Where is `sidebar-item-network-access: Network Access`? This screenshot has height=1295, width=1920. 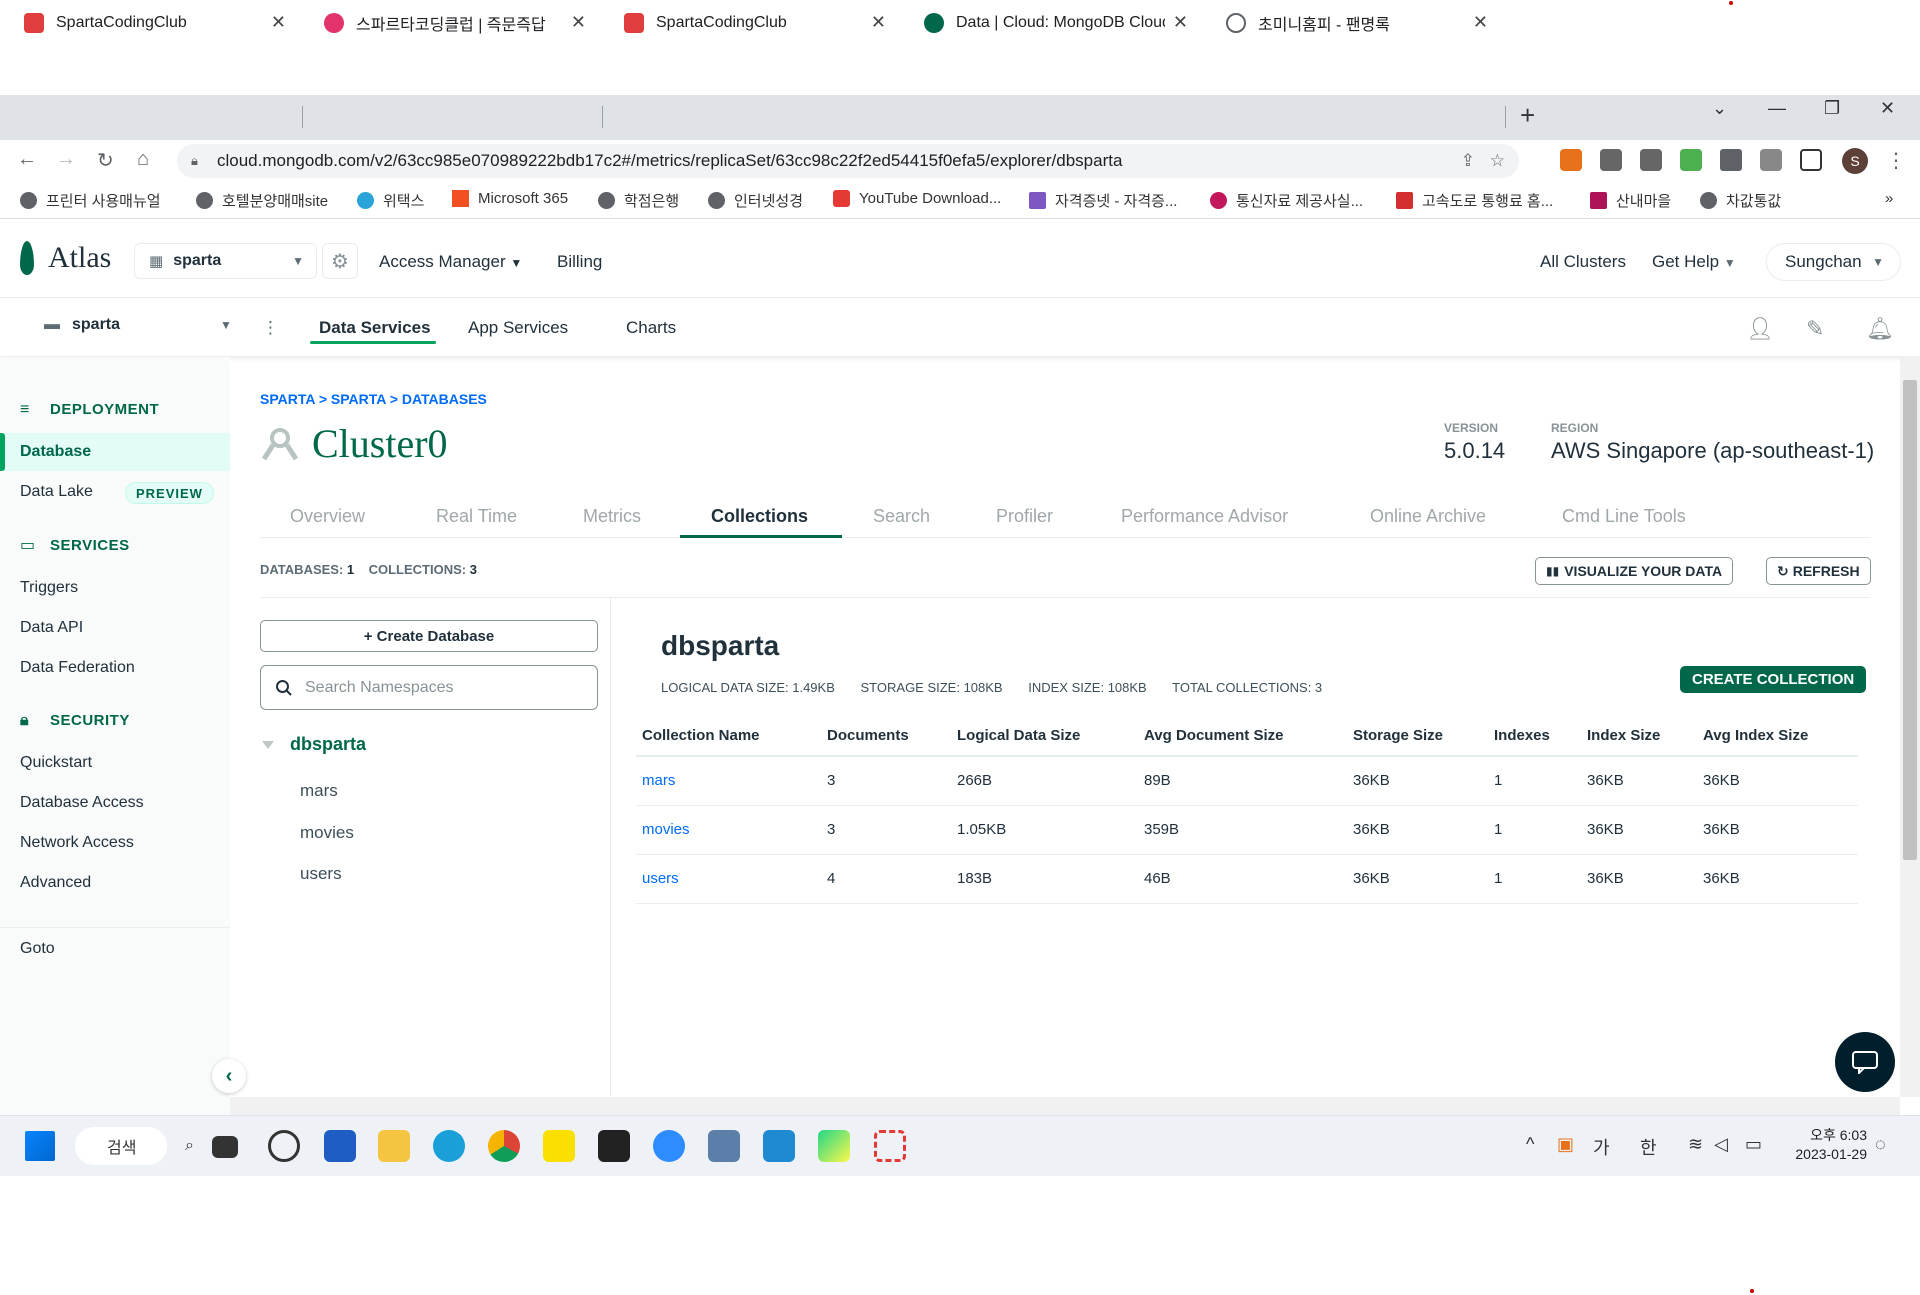
sidebar-item-network-access: Network Access is located at coordinates (77, 843).